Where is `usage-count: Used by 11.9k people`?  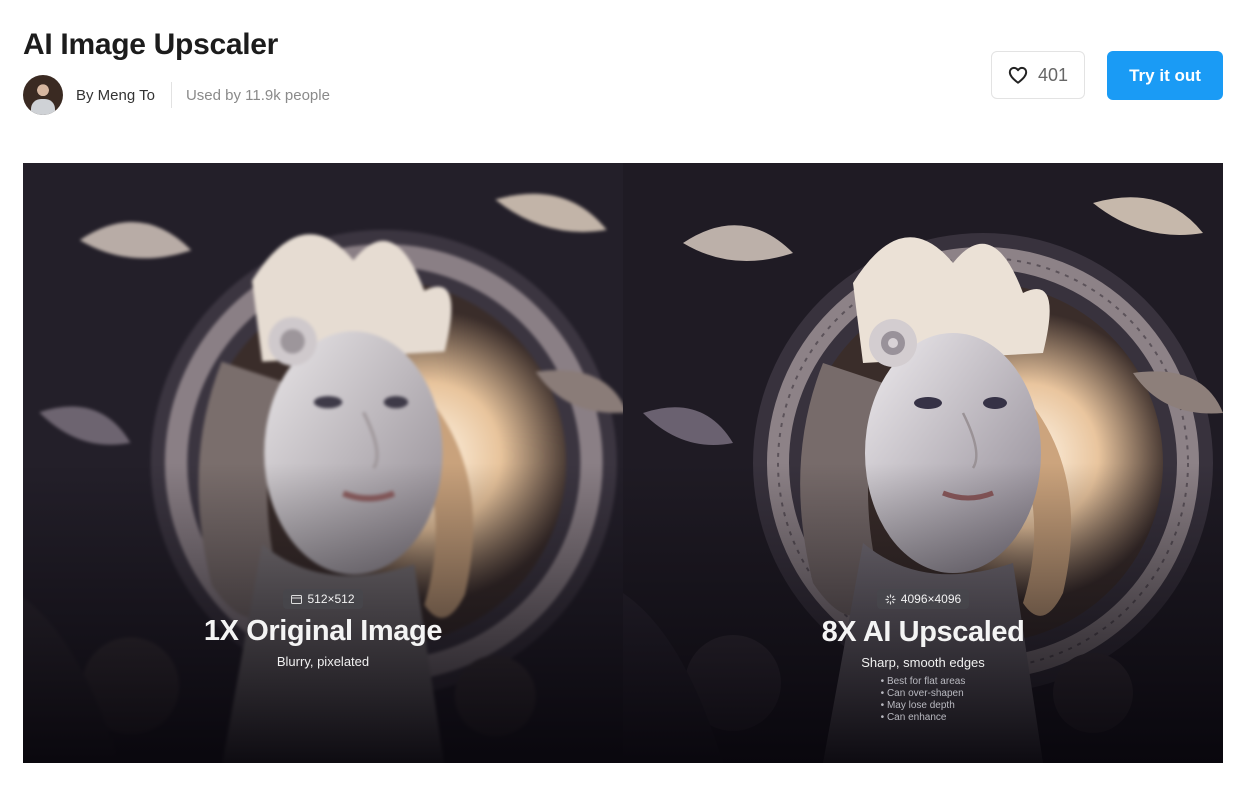 usage-count: Used by 11.9k people is located at coordinates (257, 95).